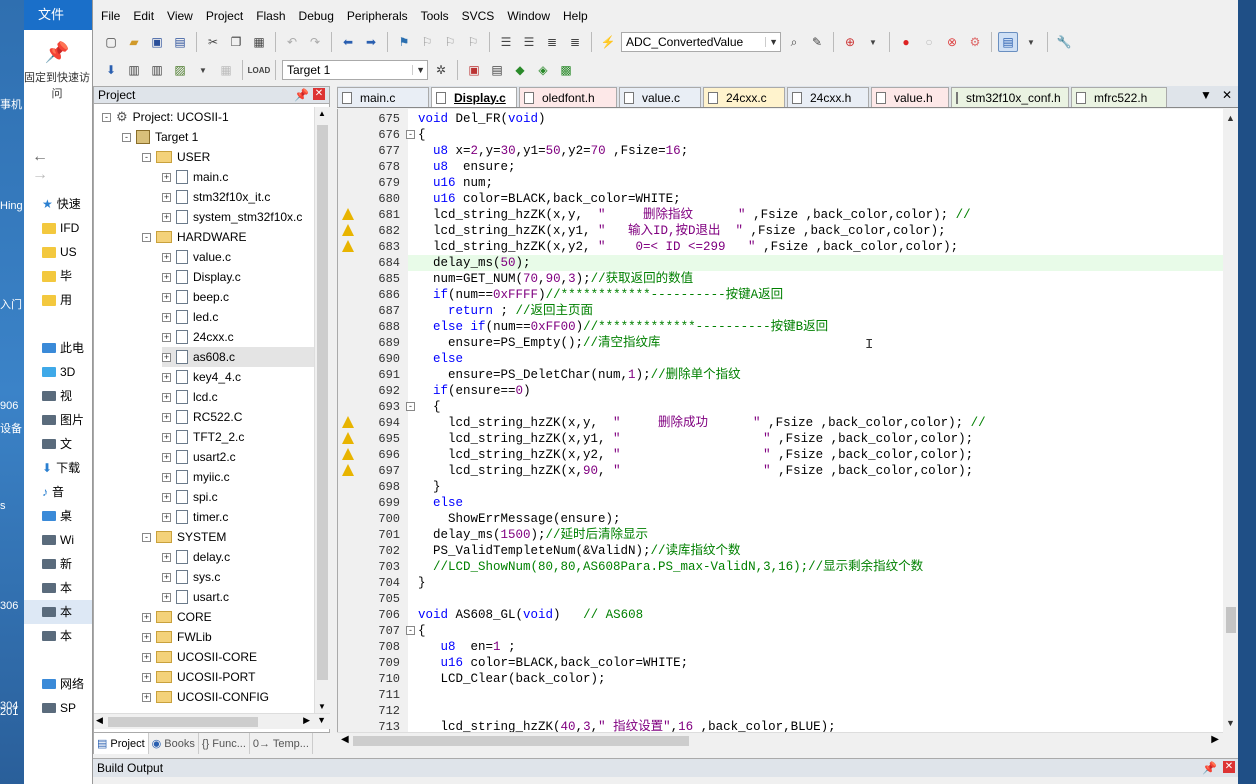 This screenshot has width=1256, height=784. I want to click on code-line: 693- {, so click(780, 407).